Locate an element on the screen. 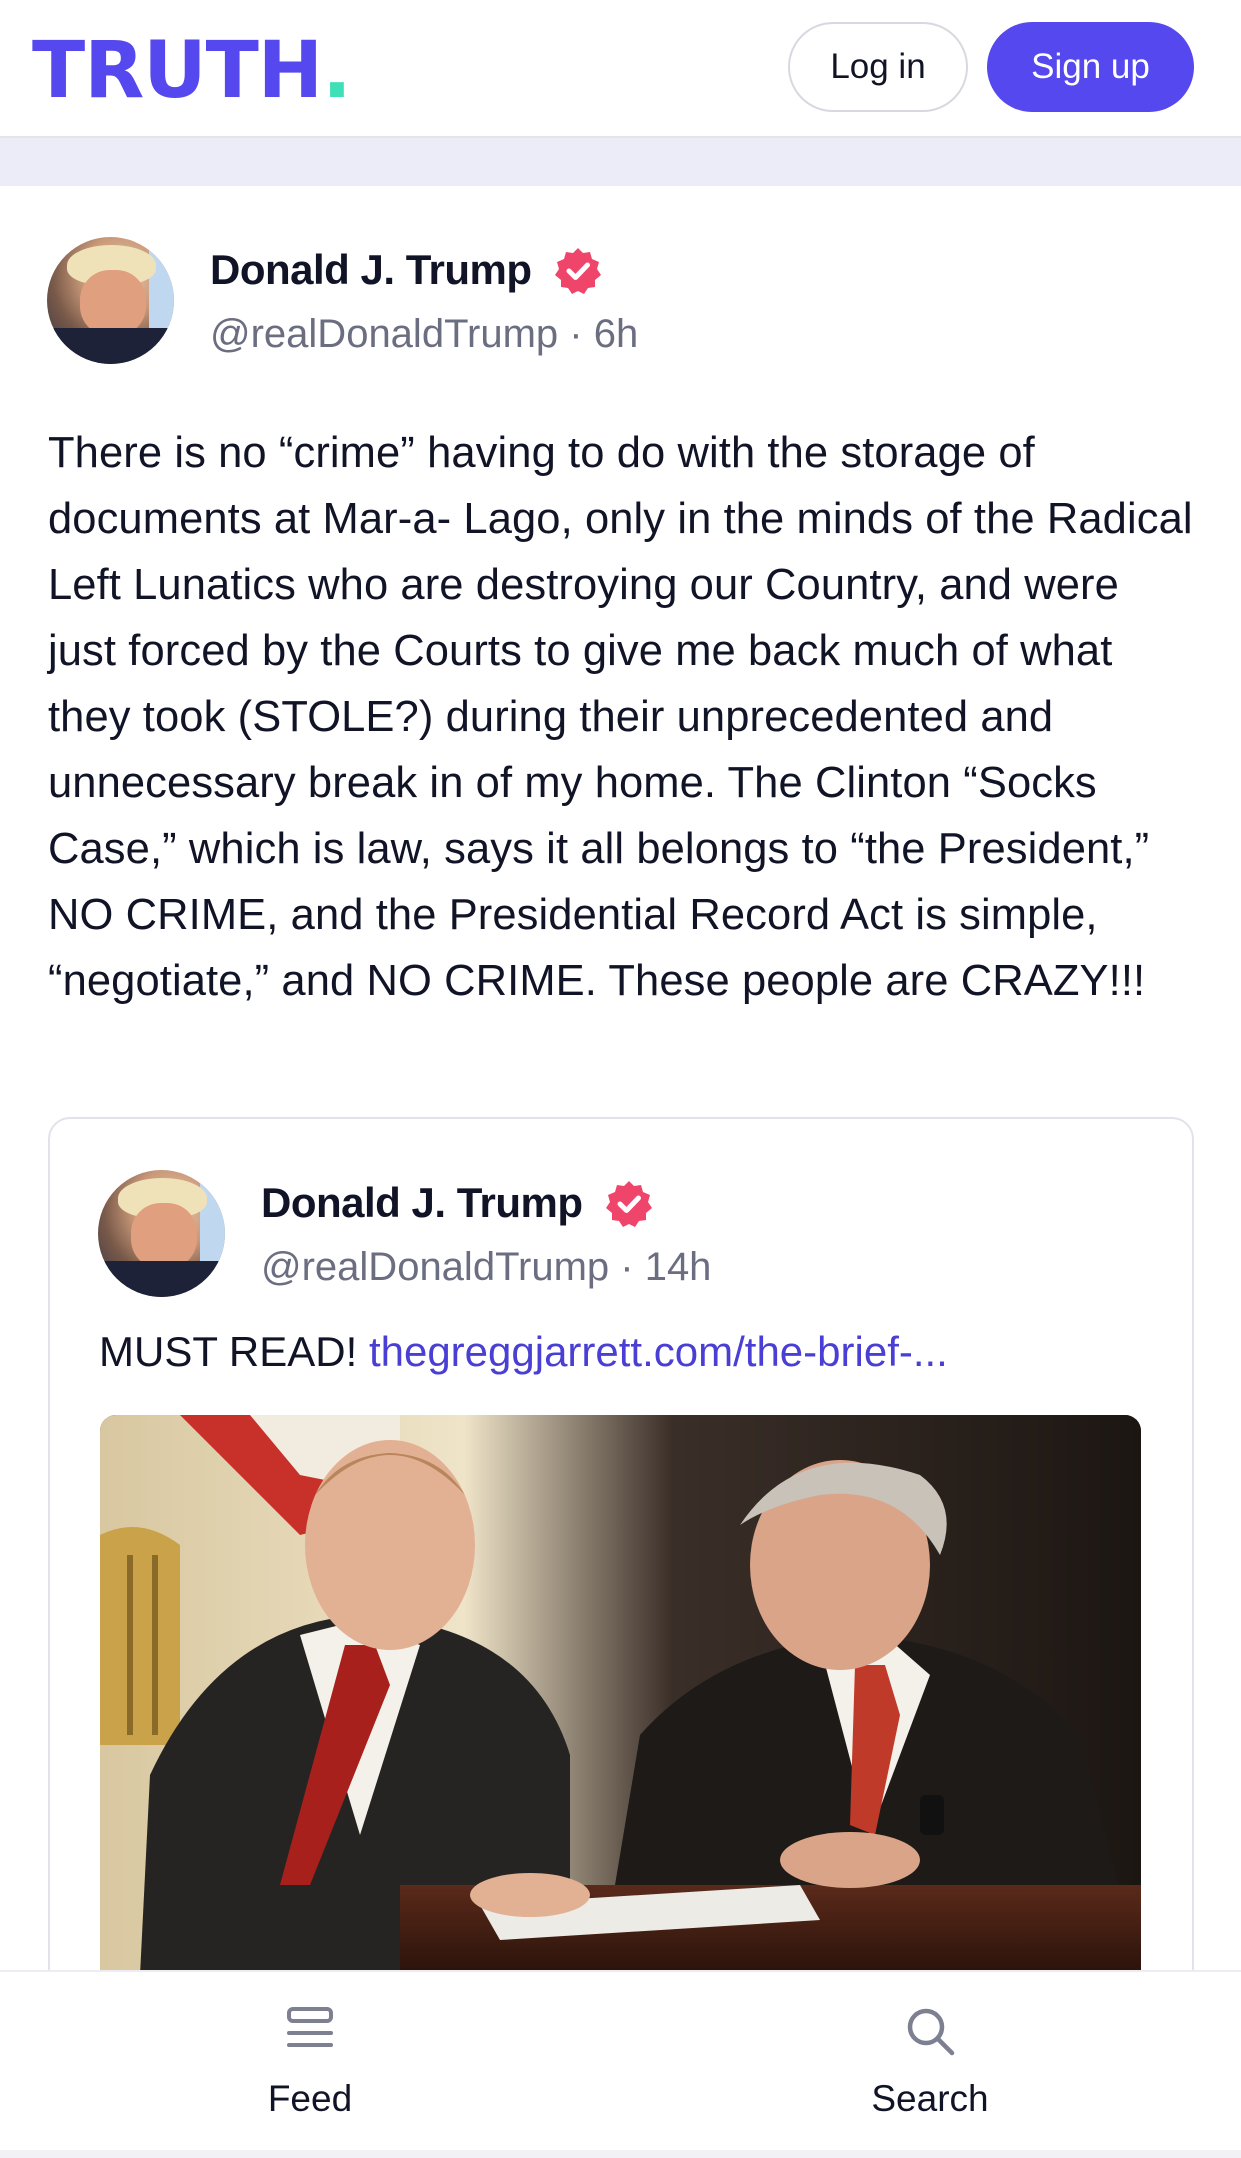  header-spacer-bar is located at coordinates (620, 162).